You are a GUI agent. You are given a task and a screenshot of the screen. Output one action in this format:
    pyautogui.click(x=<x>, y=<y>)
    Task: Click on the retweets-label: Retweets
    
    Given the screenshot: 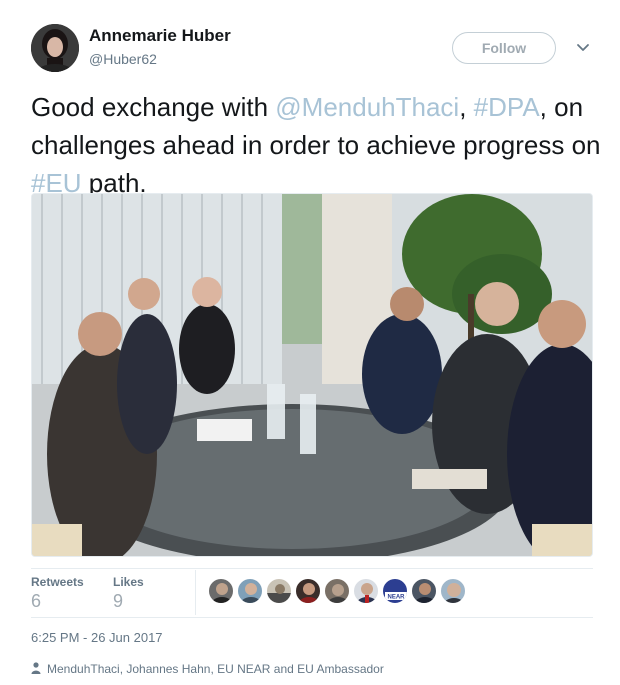 What is the action you would take?
    pyautogui.click(x=57, y=582)
    